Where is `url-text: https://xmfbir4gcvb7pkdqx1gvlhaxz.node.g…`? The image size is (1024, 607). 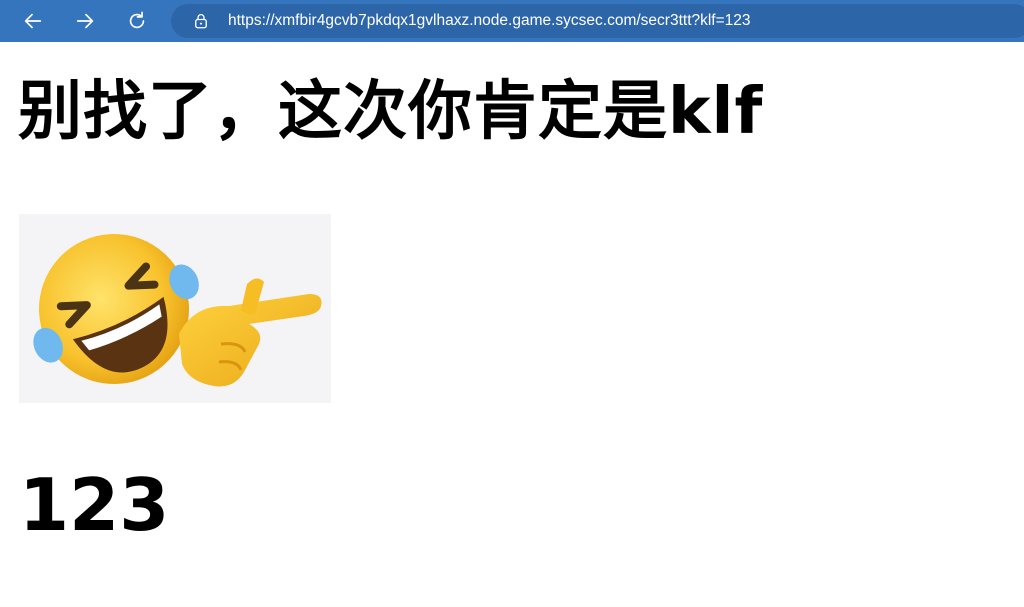 url-text: https://xmfbir4gcvb7pkdqx1gvlhaxz.node.g… is located at coordinates (489, 21).